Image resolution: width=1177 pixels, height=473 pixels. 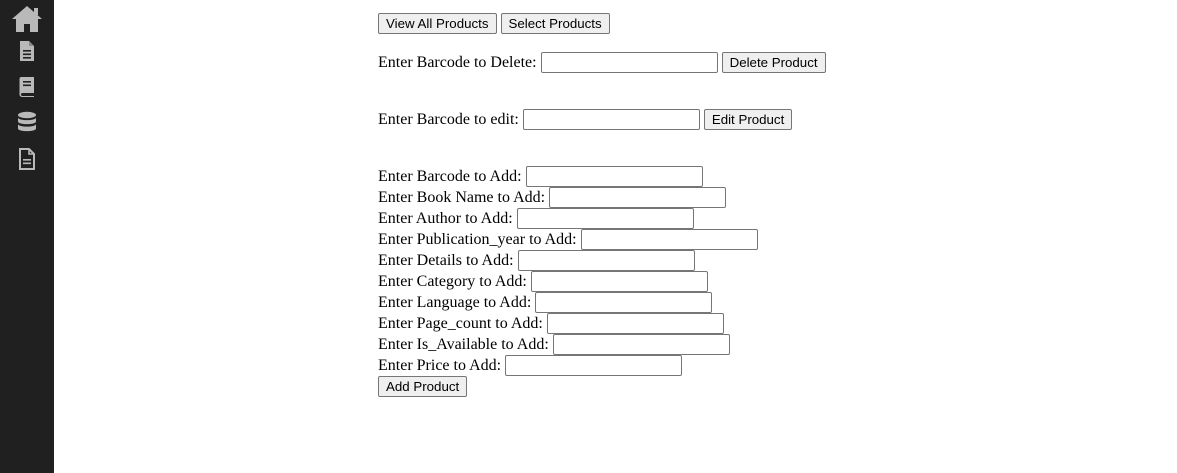 What do you see at coordinates (27, 236) in the screenshot?
I see `sidebar` at bounding box center [27, 236].